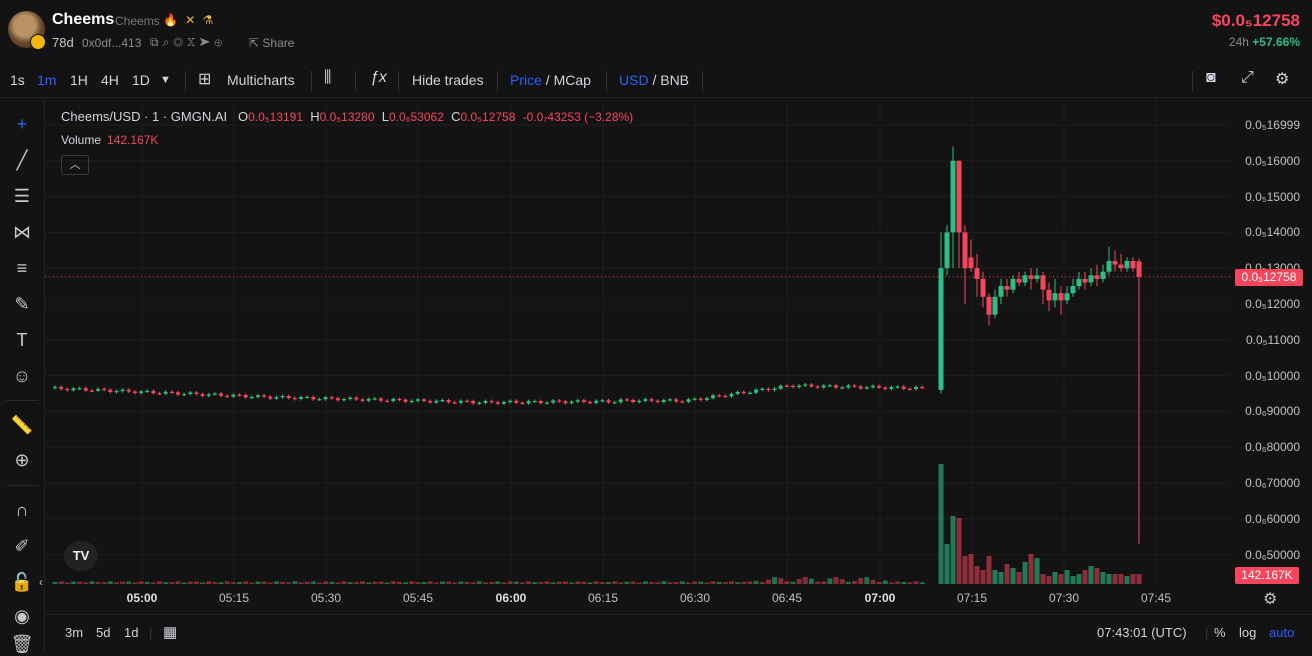 This screenshot has height=656, width=1312. Describe the element at coordinates (22, 546) in the screenshot. I see `lock-drawing-icon: ✐` at that location.